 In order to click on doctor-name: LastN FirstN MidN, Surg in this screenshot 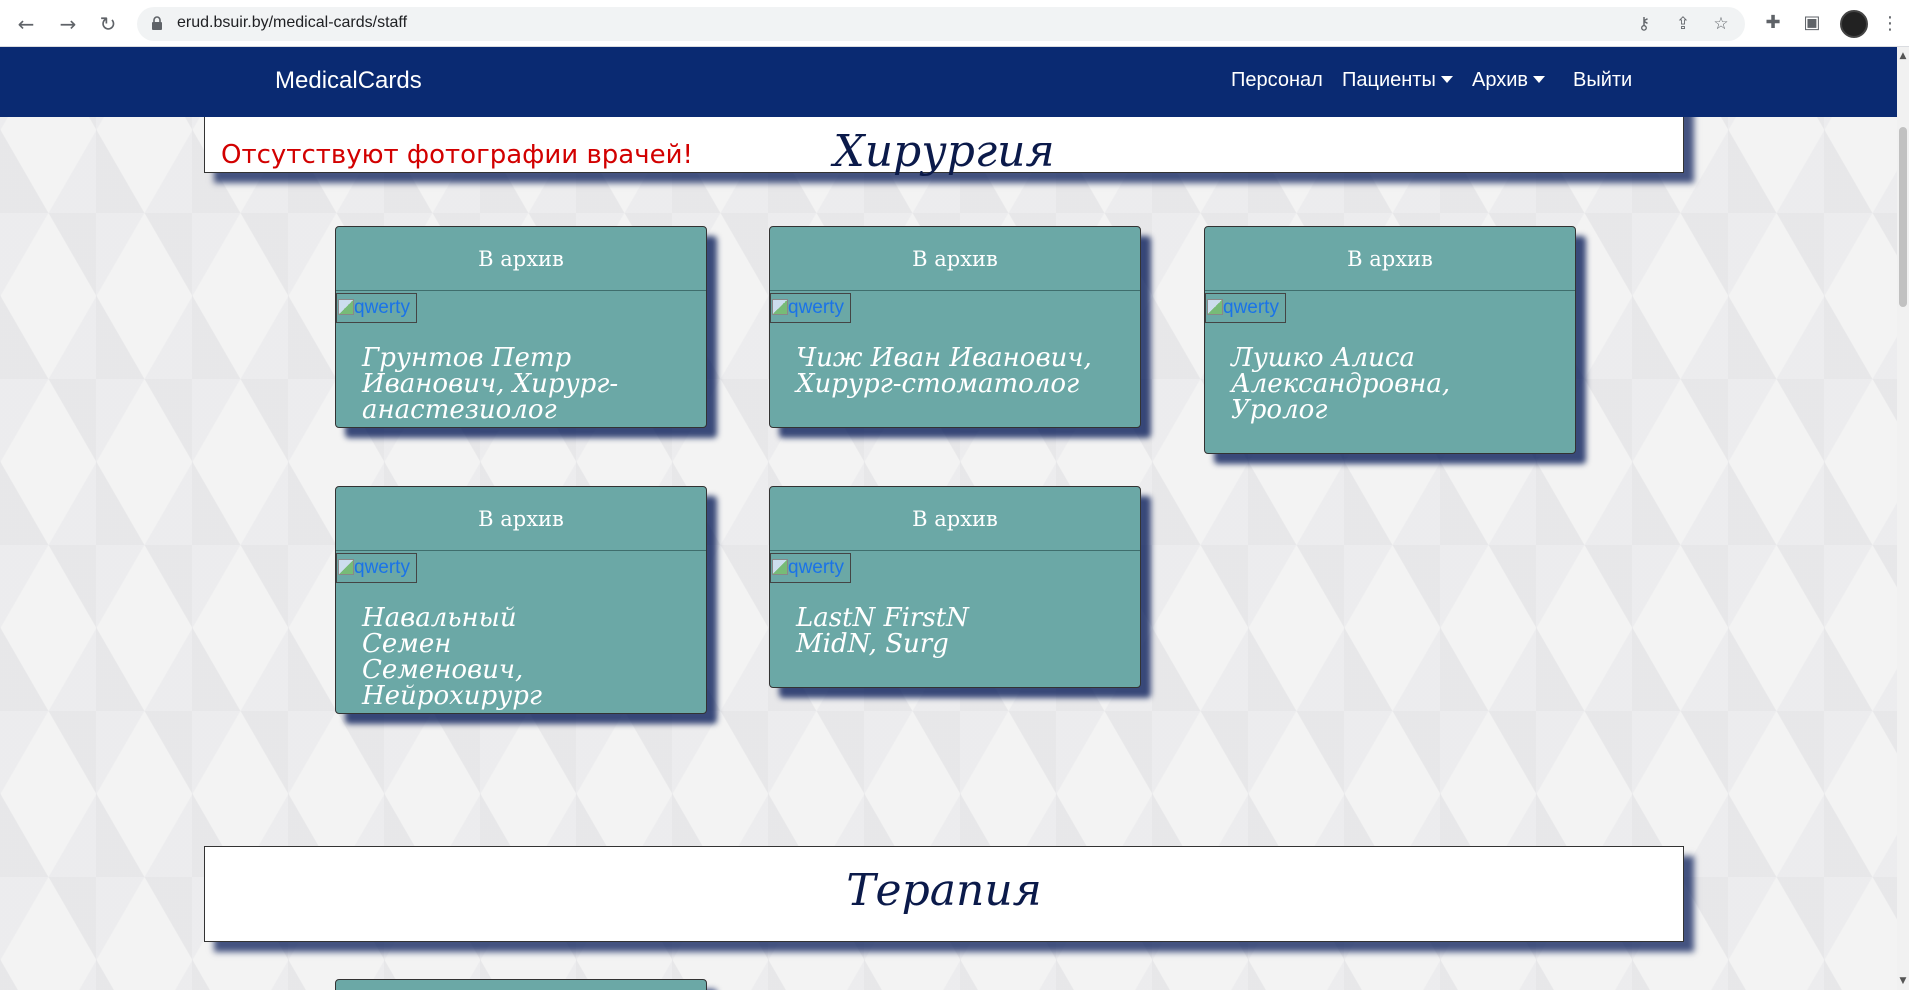, I will do `click(882, 631)`.